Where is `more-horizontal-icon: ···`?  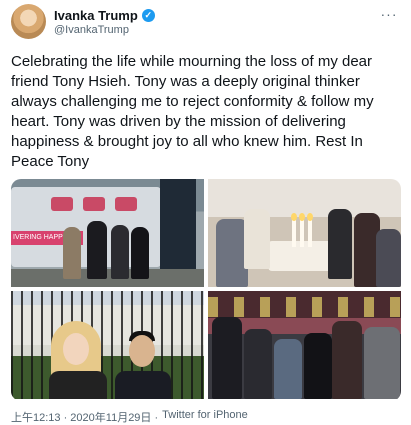 more-horizontal-icon: ··· is located at coordinates (389, 15).